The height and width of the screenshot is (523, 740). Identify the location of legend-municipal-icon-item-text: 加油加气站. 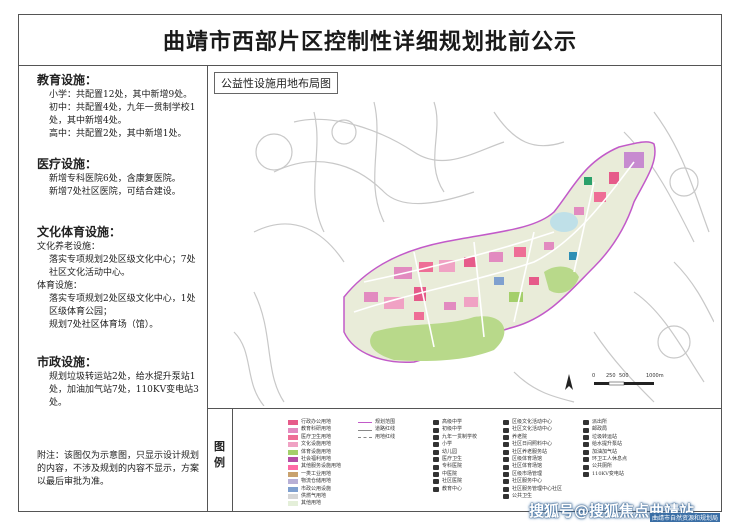
(605, 451).